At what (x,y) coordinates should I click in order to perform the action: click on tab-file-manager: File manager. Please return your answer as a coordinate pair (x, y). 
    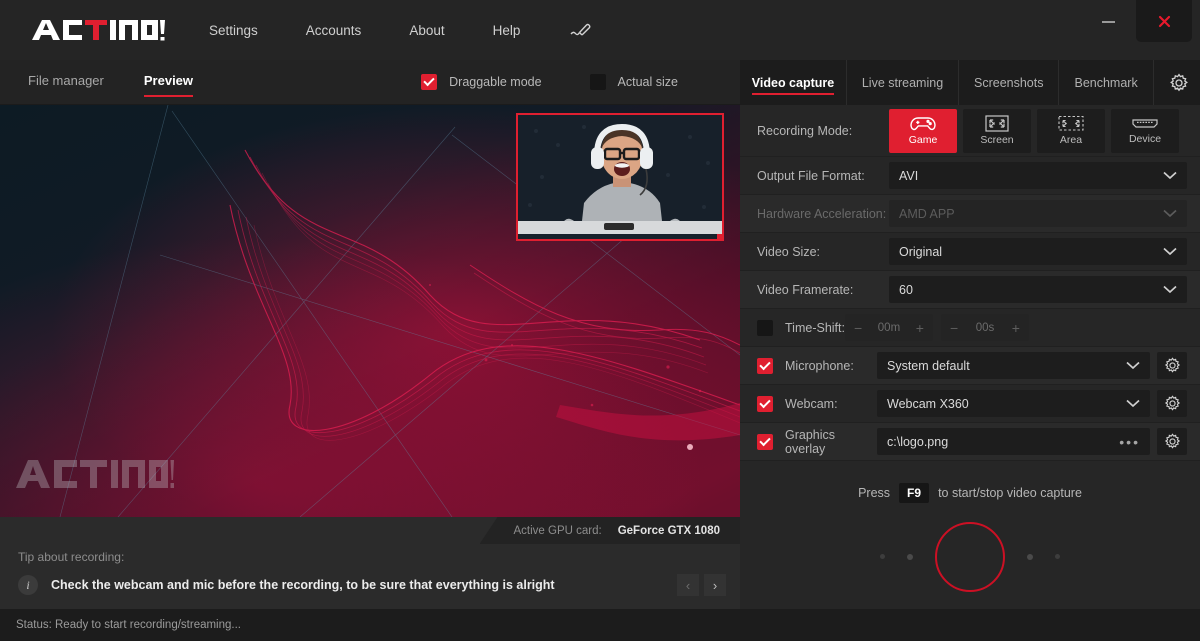
    Looking at the image, I should click on (66, 82).